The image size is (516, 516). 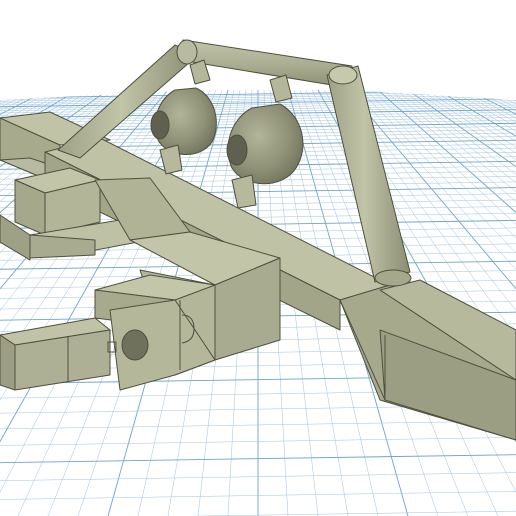 What do you see at coordinates (108, 332) in the screenshot?
I see `lower-arm` at bounding box center [108, 332].